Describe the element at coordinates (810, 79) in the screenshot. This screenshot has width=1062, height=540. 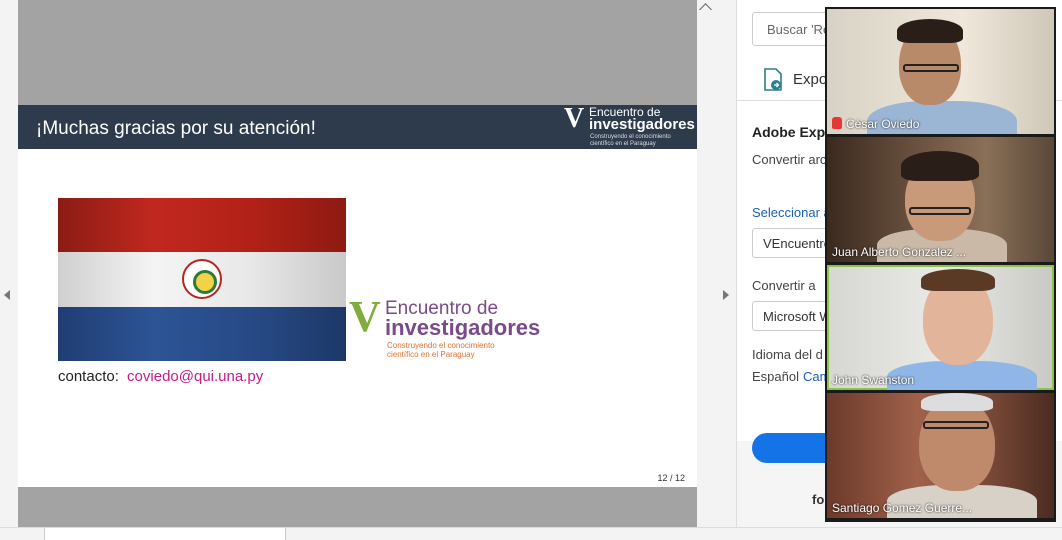
I see `export-label: Expo` at that location.